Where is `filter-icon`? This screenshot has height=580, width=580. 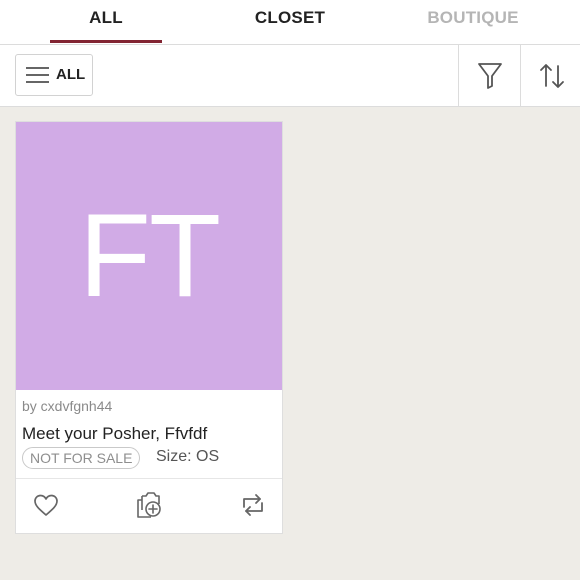
filter-icon is located at coordinates (490, 76).